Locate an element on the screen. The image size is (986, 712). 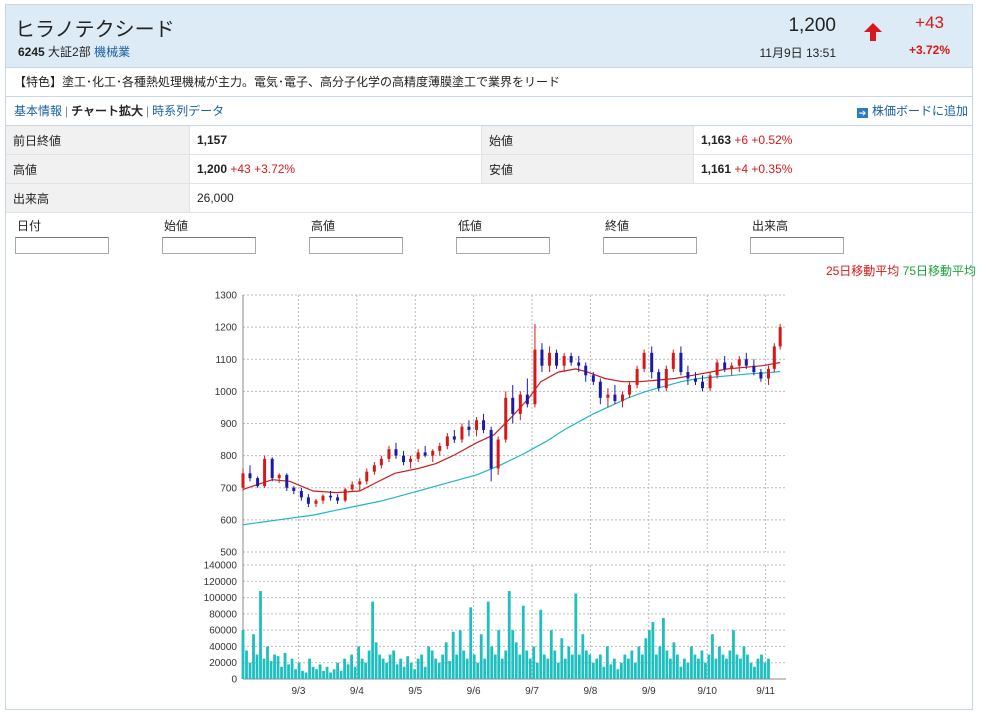
volume-tick-label: 60000 is located at coordinates (223, 631).